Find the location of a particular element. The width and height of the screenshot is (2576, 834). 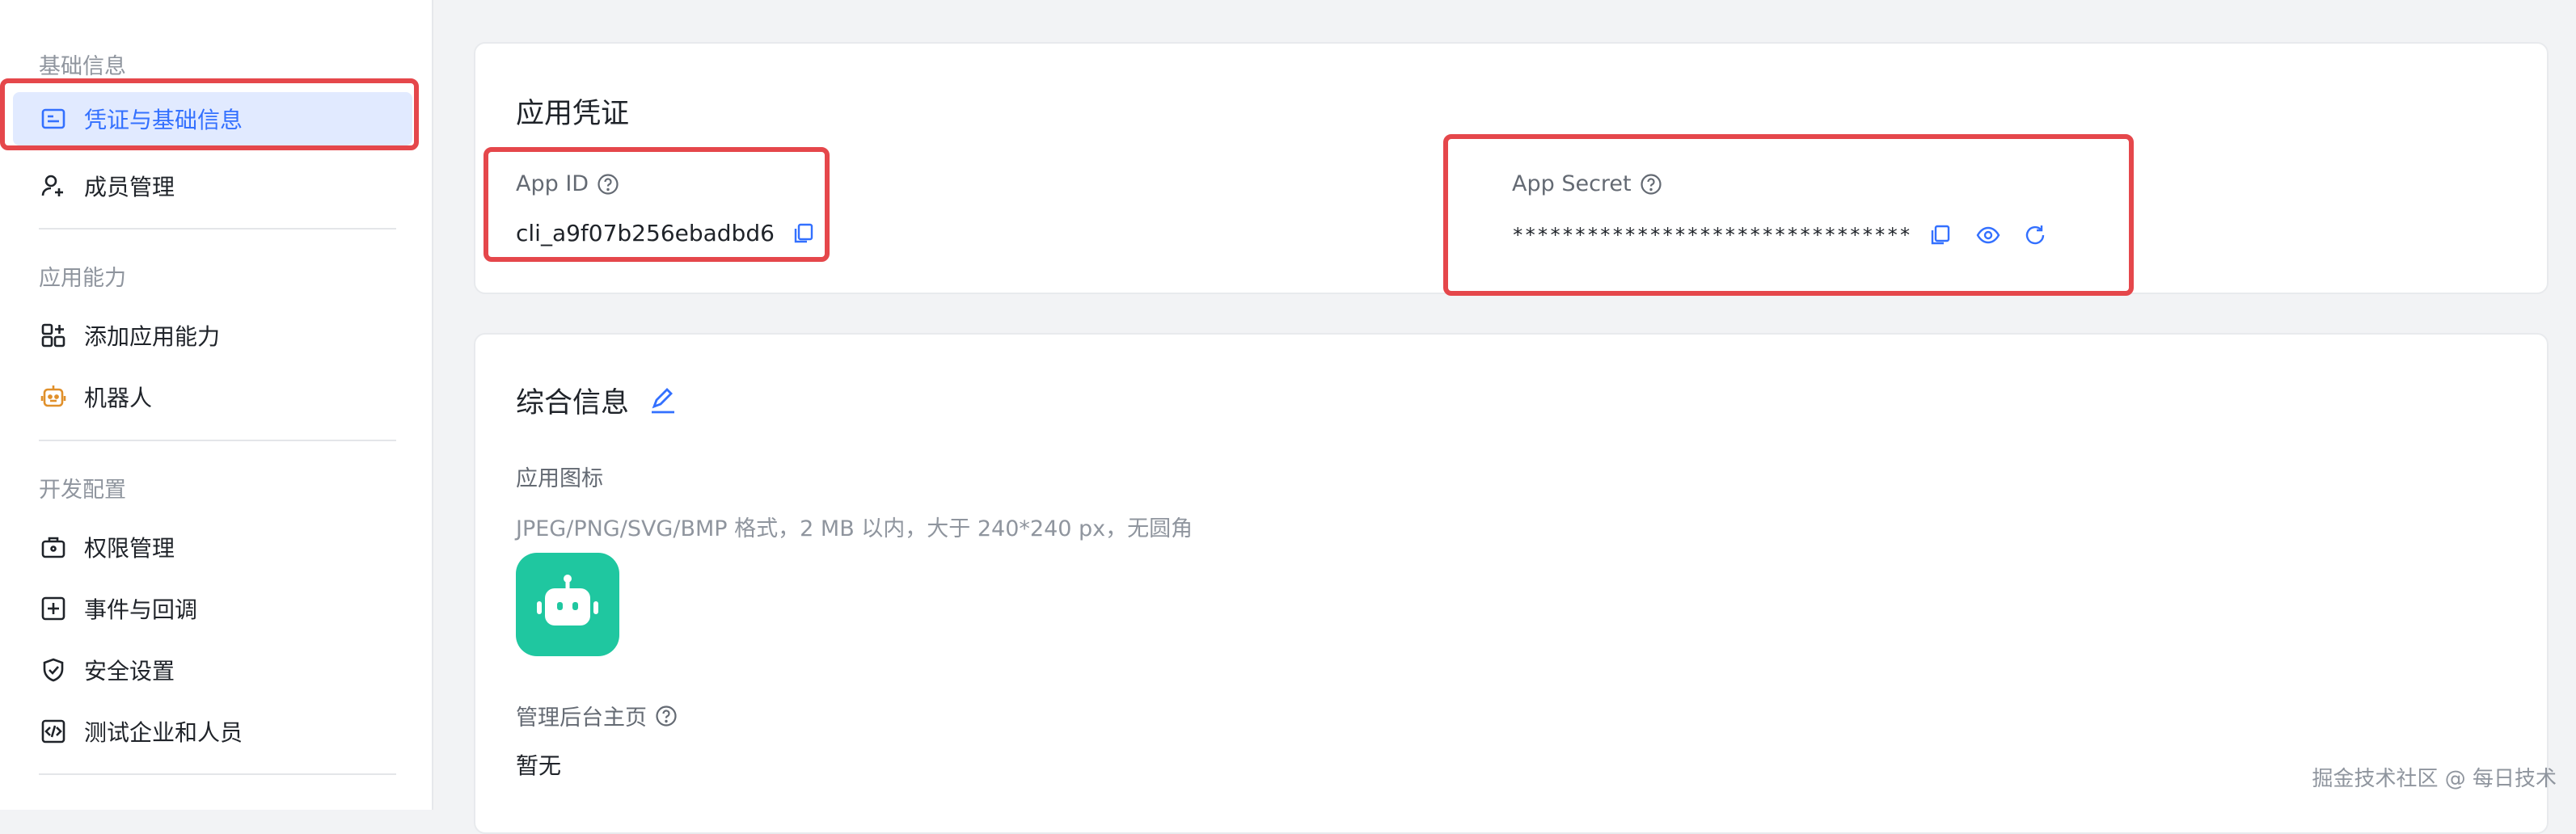

sidebar-item-label: 凭证与基础信息 is located at coordinates (163, 120).